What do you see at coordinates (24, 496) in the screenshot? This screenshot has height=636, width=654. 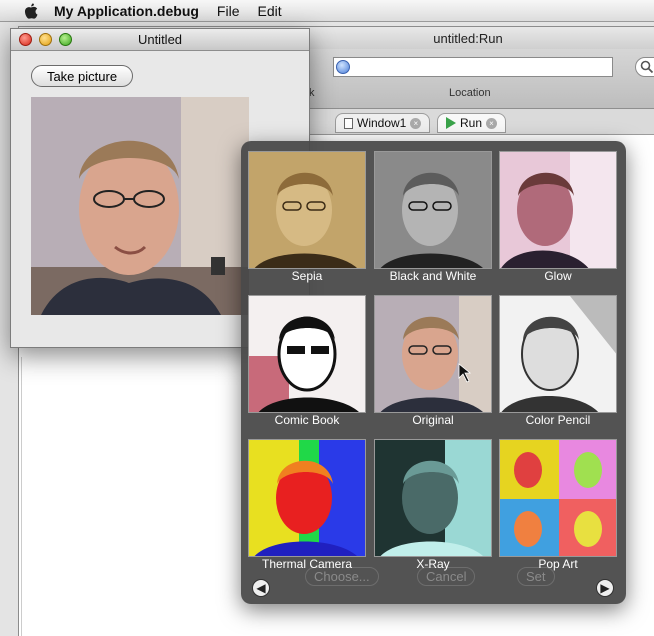 I see `sidebar-edge` at bounding box center [24, 496].